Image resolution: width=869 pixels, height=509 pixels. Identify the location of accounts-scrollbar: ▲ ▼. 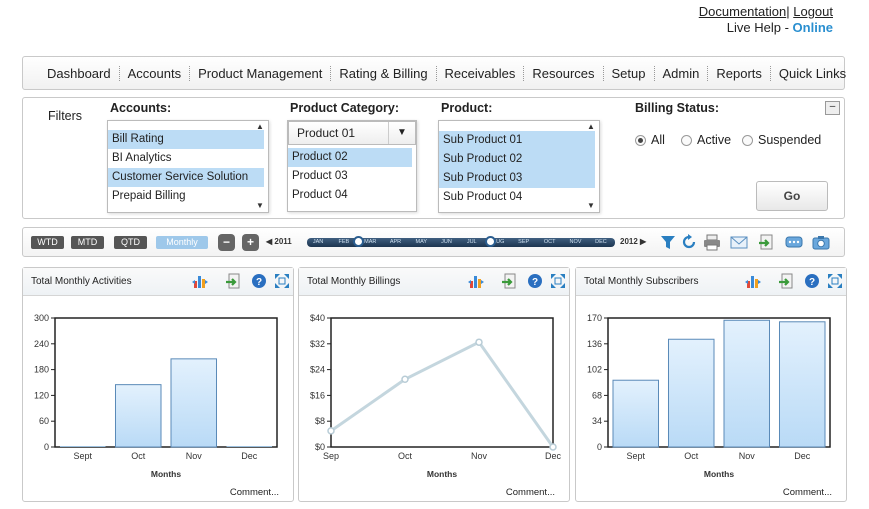
(261, 166).